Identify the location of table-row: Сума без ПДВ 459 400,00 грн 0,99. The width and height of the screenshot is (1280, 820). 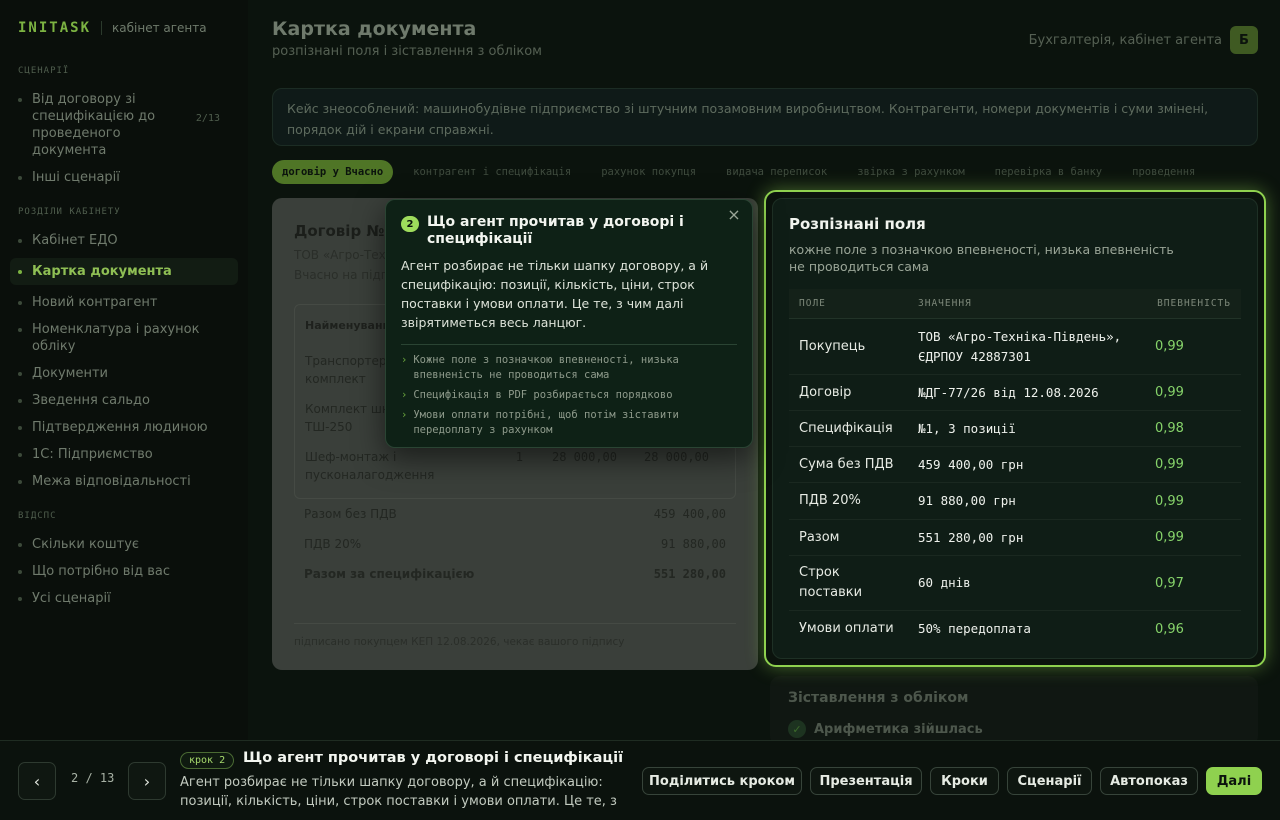
(1015, 465).